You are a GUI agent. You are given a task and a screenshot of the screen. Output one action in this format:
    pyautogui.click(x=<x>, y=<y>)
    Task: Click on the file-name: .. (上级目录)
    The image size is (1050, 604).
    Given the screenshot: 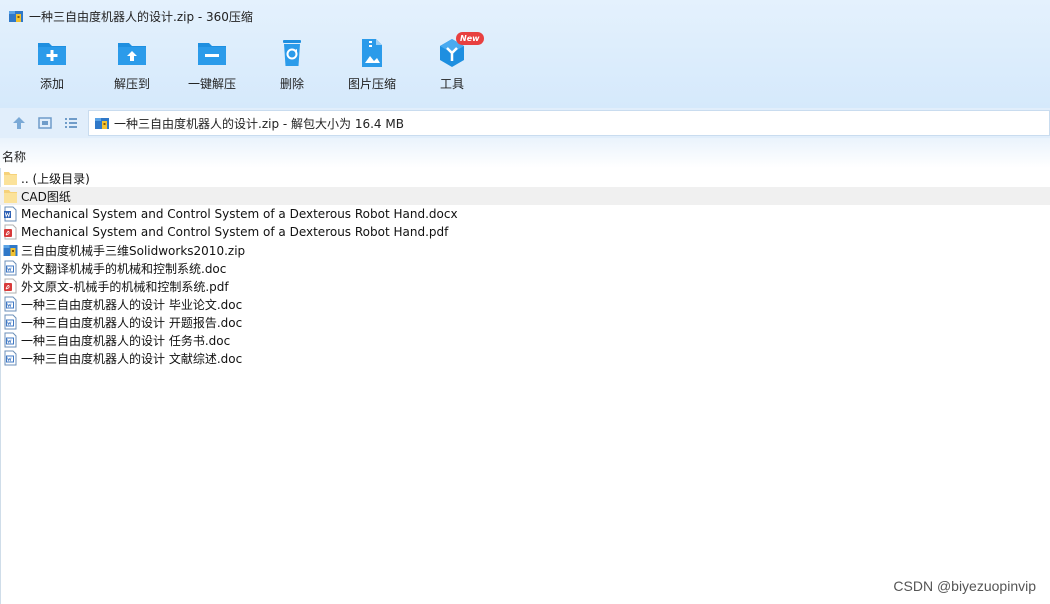 What is the action you would take?
    pyautogui.click(x=55, y=178)
    